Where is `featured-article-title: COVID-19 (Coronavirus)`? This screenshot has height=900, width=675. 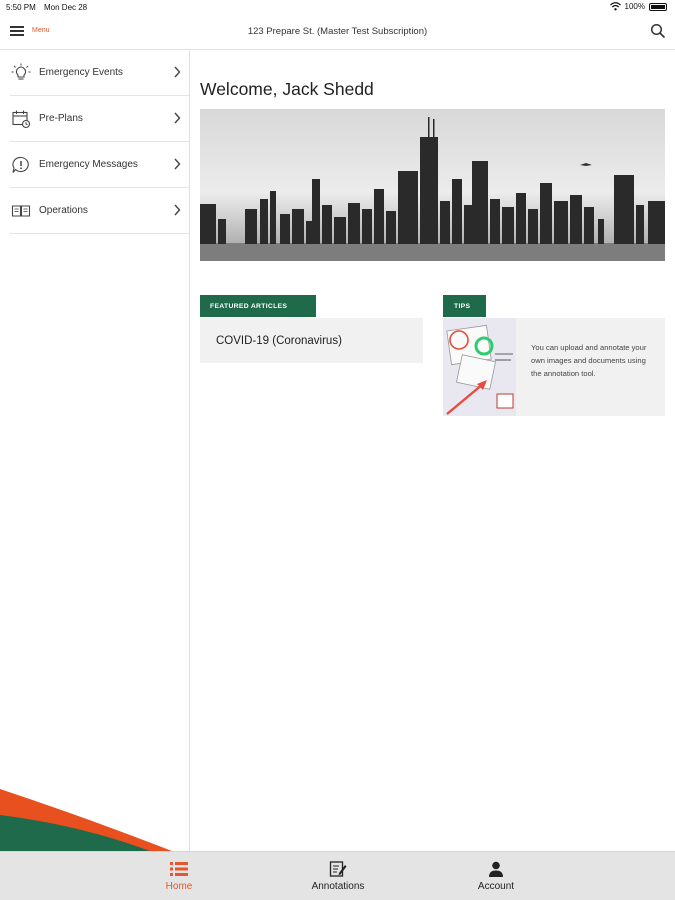 featured-article-title: COVID-19 (Coronavirus) is located at coordinates (279, 340).